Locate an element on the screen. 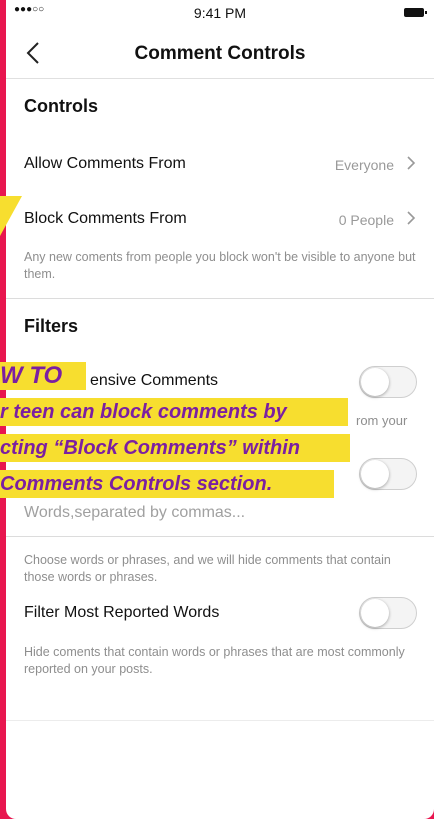 The image size is (434, 819). status-bar: ●●●○○ 9:41 PM is located at coordinates (220, 14).